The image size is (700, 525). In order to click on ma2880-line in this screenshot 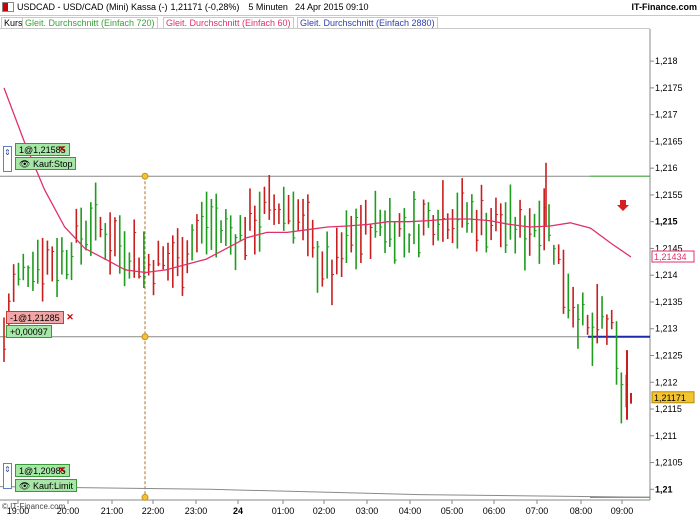, I will do `click(325, 492)`.